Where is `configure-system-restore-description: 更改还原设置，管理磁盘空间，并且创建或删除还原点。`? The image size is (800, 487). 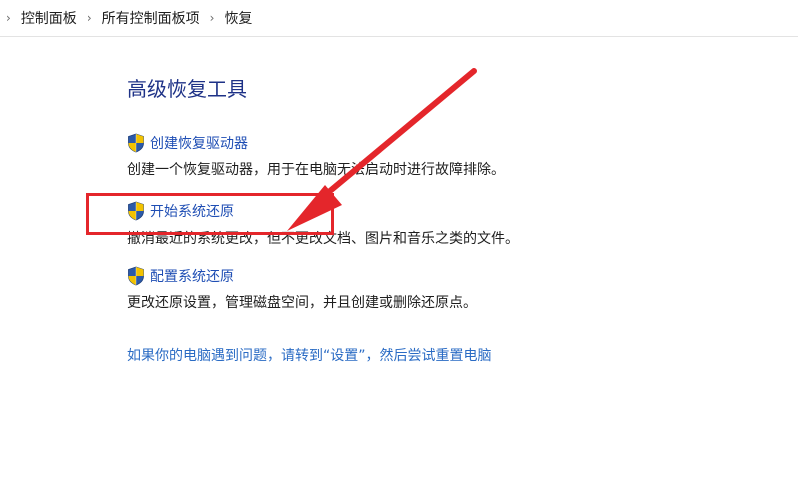
configure-system-restore-description: 更改还原设置，管理磁盘空间，并且创建或删除还原点。 is located at coordinates (302, 303).